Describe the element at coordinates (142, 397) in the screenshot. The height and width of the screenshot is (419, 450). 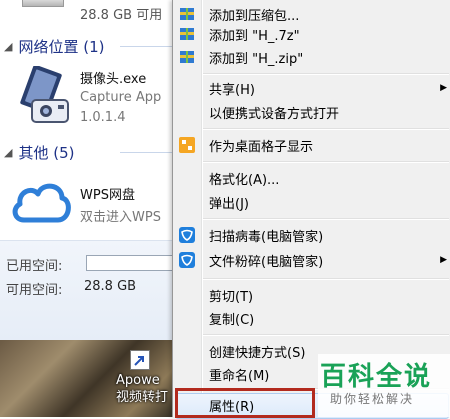
I see `desktop-label-line: 视频转打` at that location.